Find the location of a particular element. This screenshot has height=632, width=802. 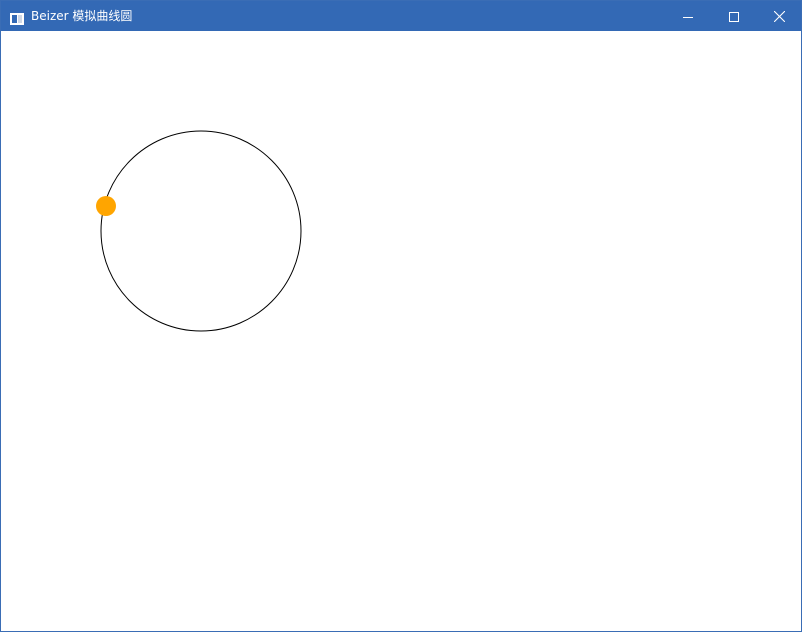

moving-point-marker is located at coordinates (106, 206).